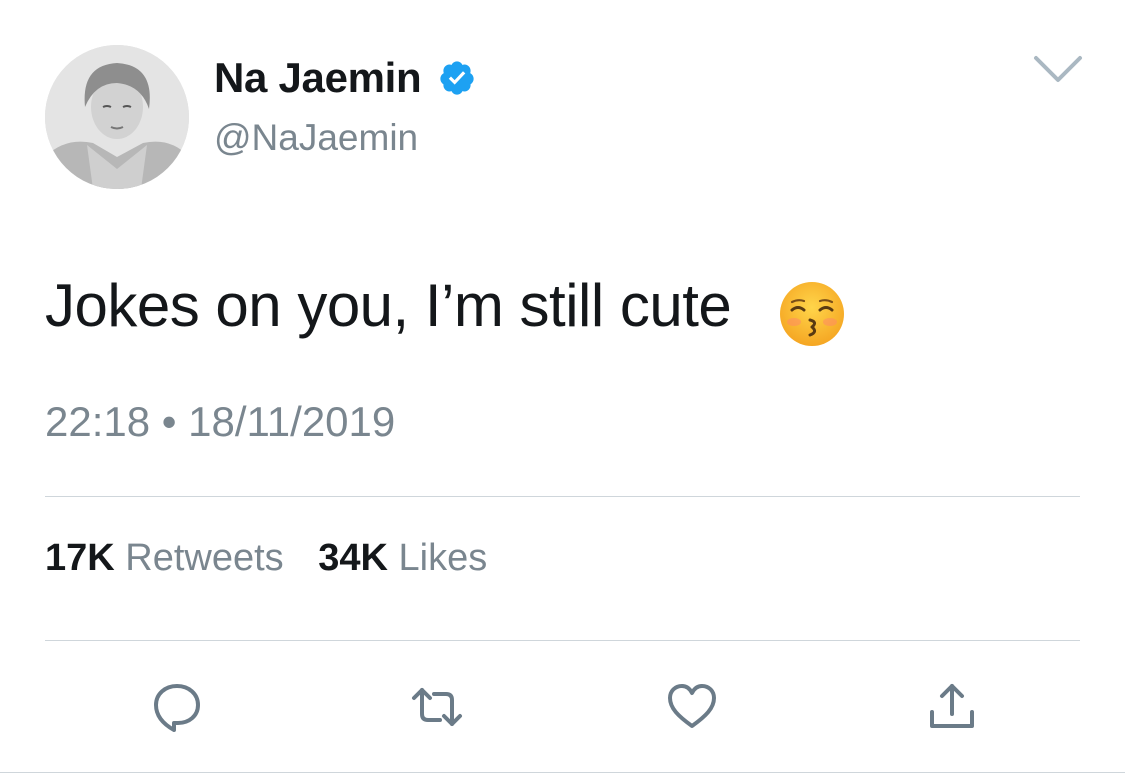 The width and height of the screenshot is (1125, 776). Describe the element at coordinates (437, 707) in the screenshot. I see `retweet-icon` at that location.